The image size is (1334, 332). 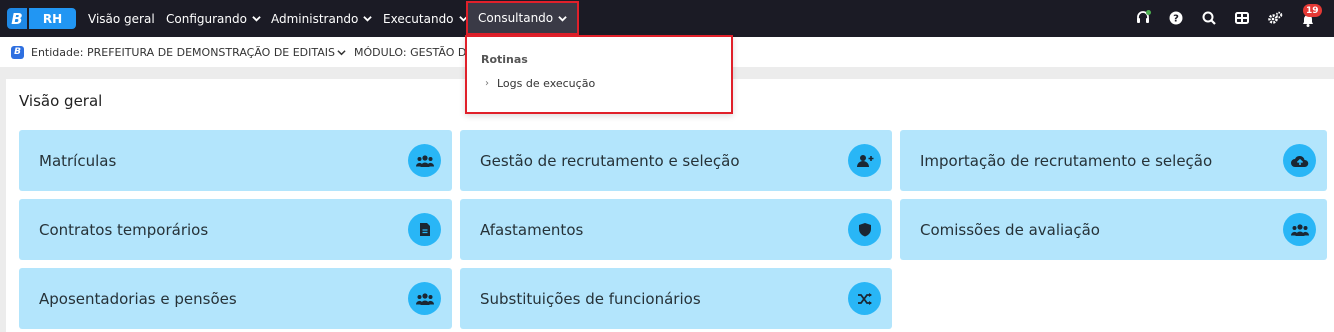 What do you see at coordinates (516, 18) in the screenshot?
I see `nav-label: Consultando` at bounding box center [516, 18].